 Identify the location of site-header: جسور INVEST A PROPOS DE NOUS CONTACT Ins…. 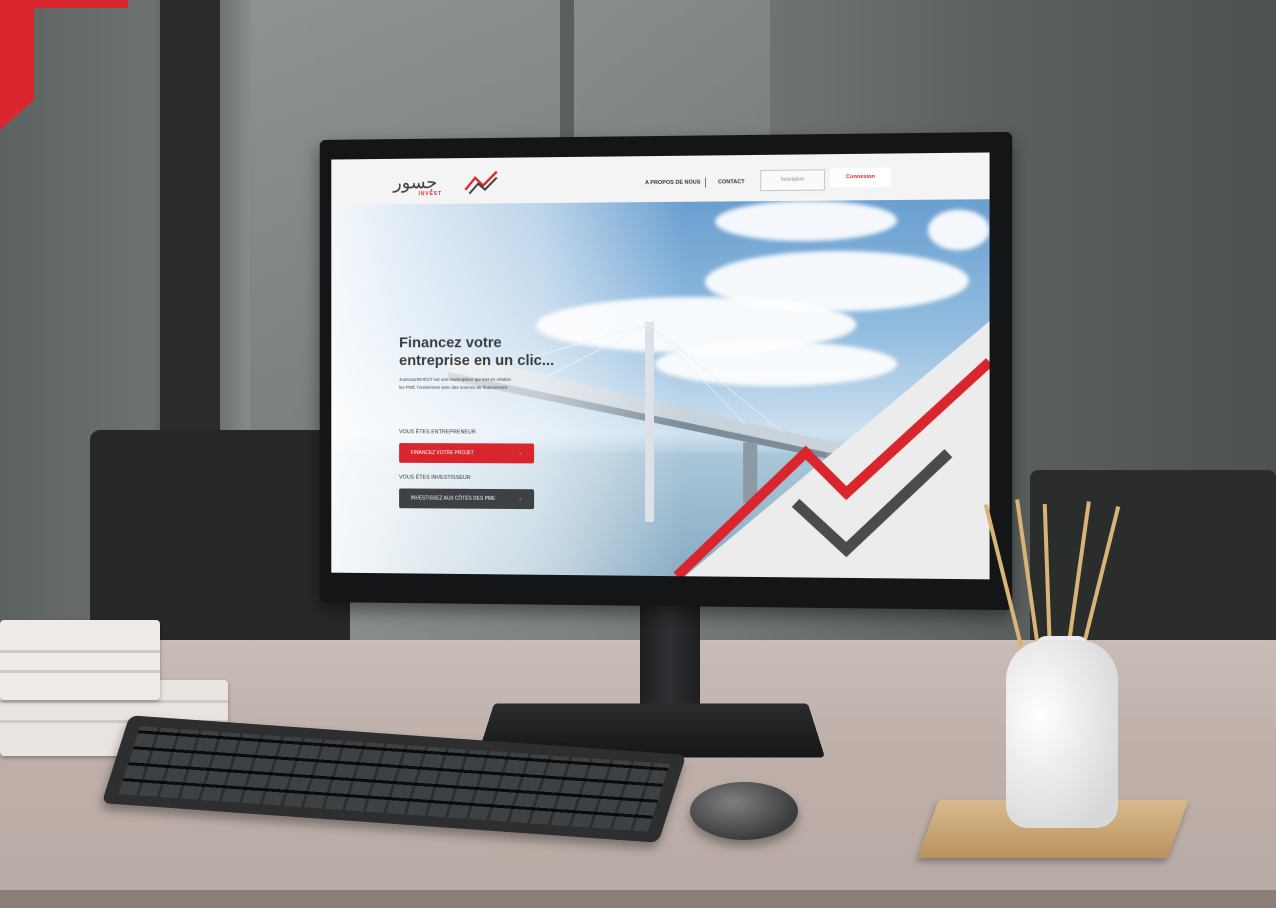
(660, 178).